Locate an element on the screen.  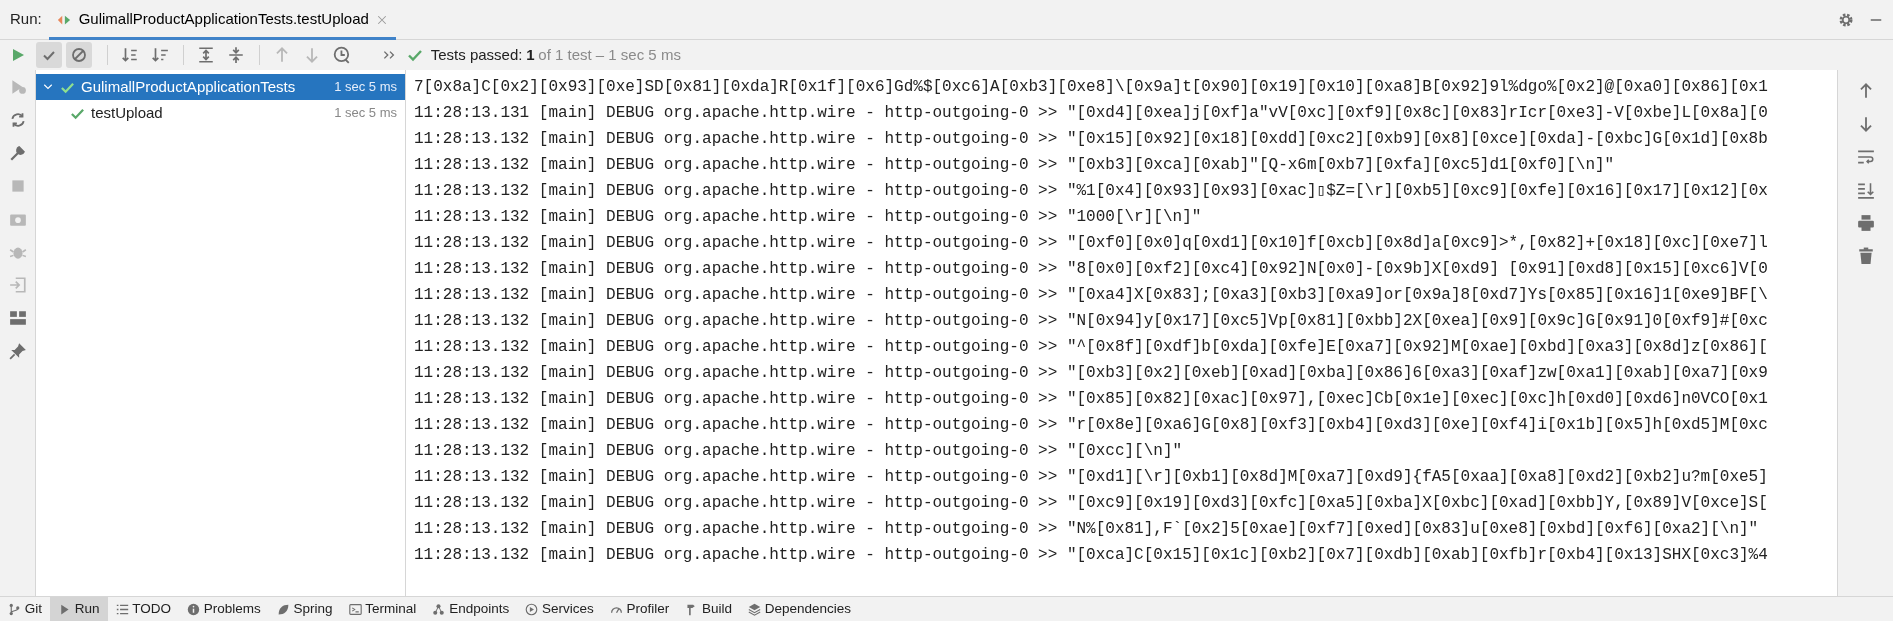
scroll-to-end-icon is located at coordinates (1865, 190).